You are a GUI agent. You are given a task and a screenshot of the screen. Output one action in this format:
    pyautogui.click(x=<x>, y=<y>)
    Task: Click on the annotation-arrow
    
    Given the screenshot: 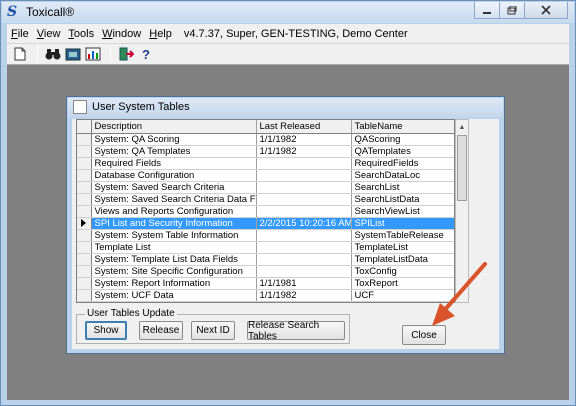 What is the action you would take?
    pyautogui.click(x=459, y=294)
    